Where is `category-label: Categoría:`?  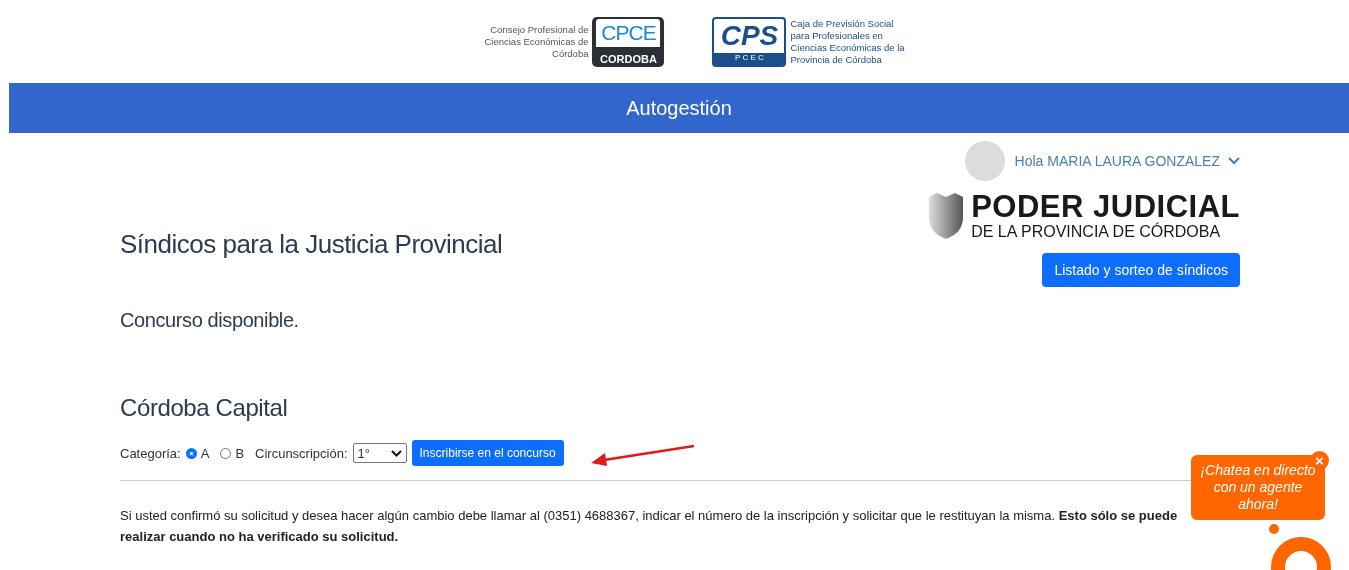 category-label: Categoría: is located at coordinates (150, 453).